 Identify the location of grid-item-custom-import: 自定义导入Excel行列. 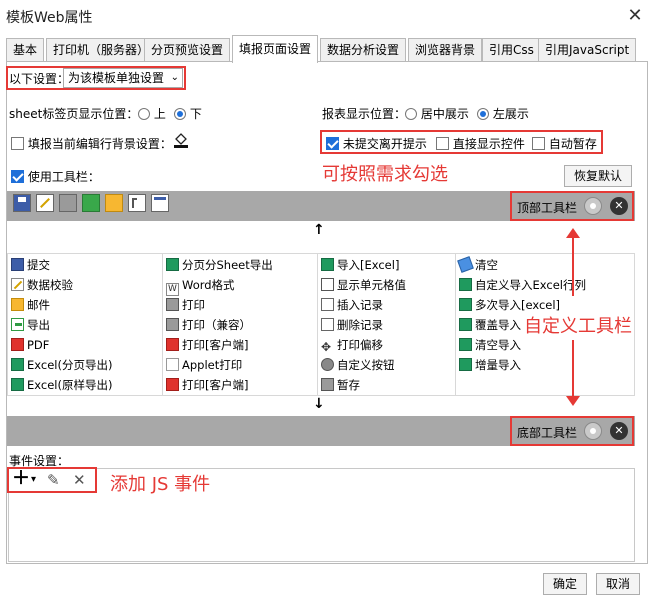
(520, 285).